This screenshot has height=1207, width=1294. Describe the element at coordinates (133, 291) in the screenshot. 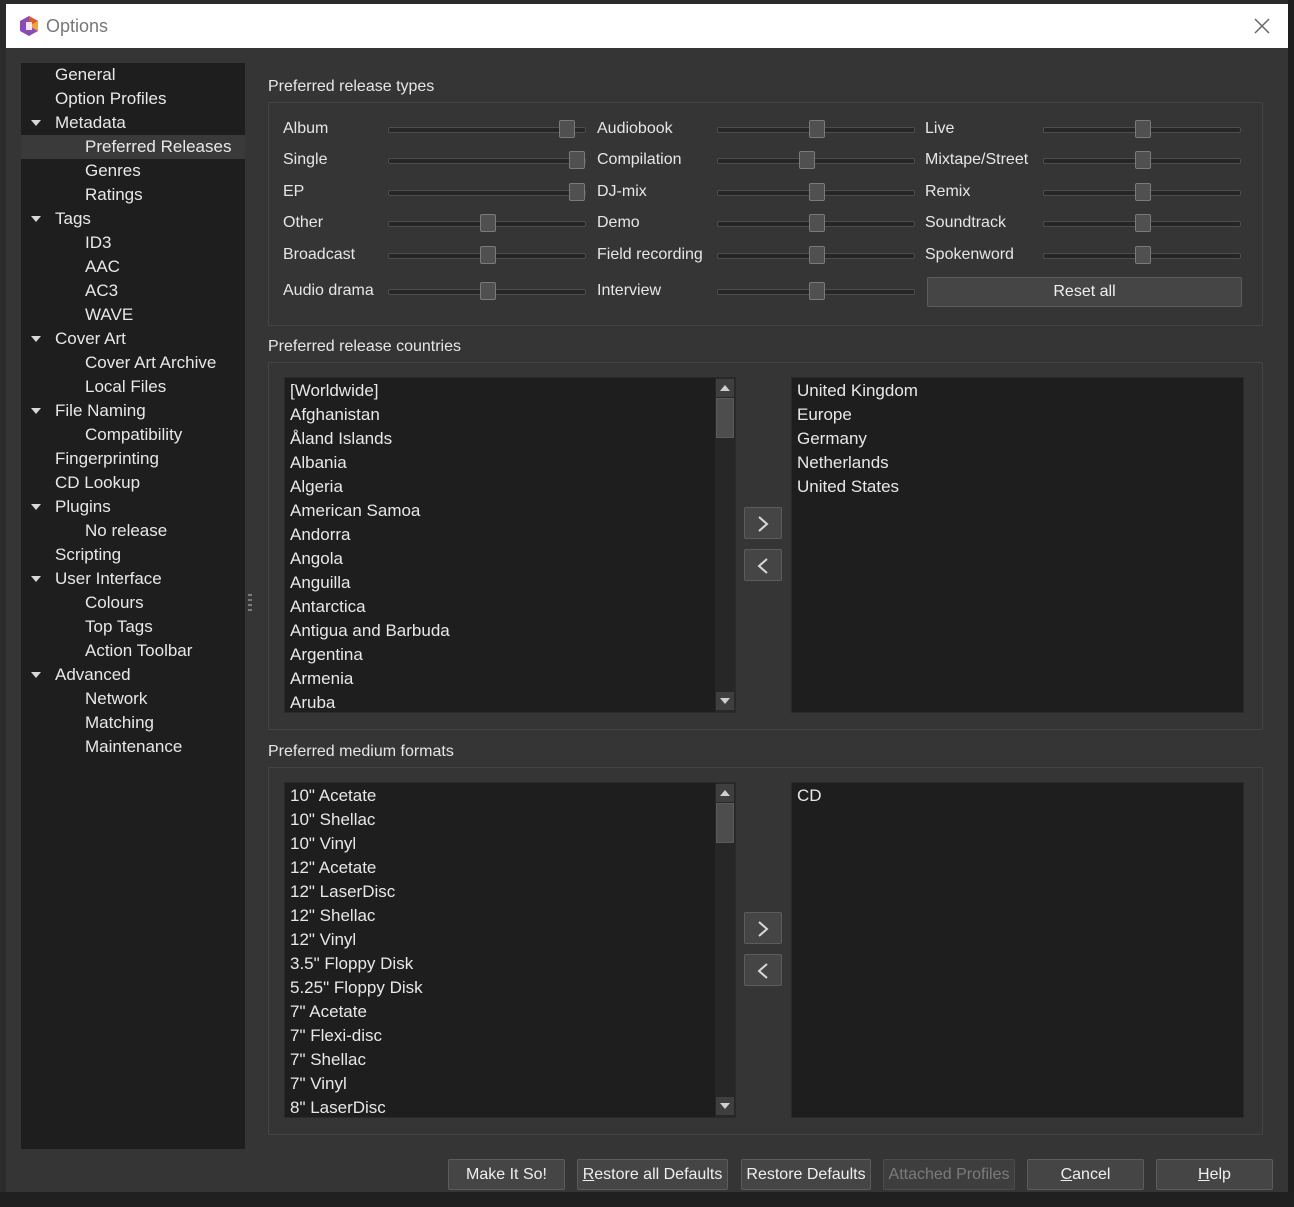

I see `sidebar-item: AC3` at that location.